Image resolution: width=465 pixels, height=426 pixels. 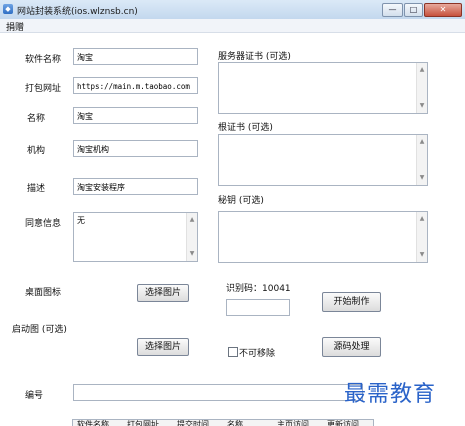 What do you see at coordinates (323, 88) in the screenshot?
I see `server-cert-textarea: ▲ ▼` at bounding box center [323, 88].